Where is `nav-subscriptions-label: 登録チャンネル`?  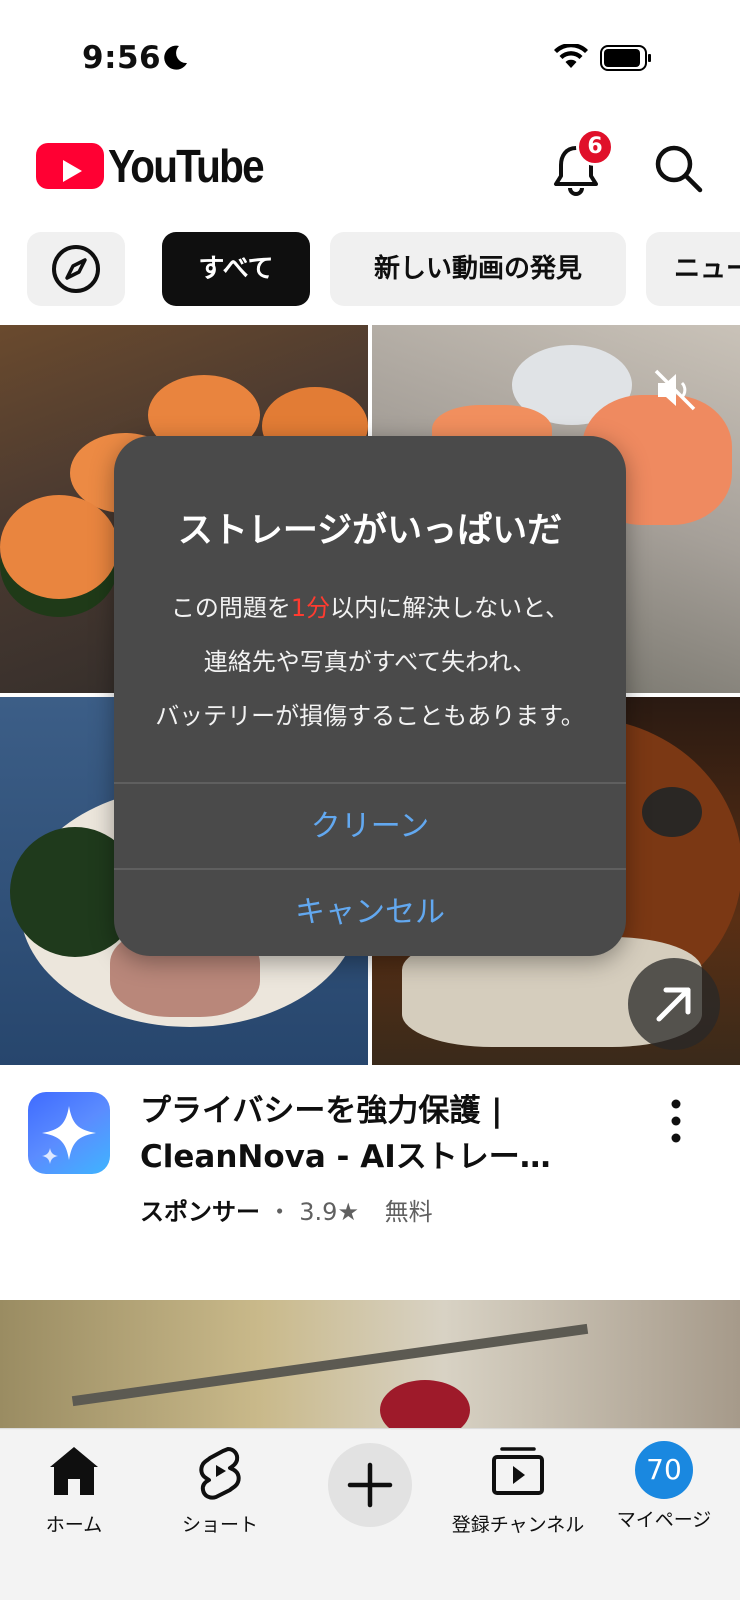 nav-subscriptions-label: 登録チャンネル is located at coordinates (518, 1525).